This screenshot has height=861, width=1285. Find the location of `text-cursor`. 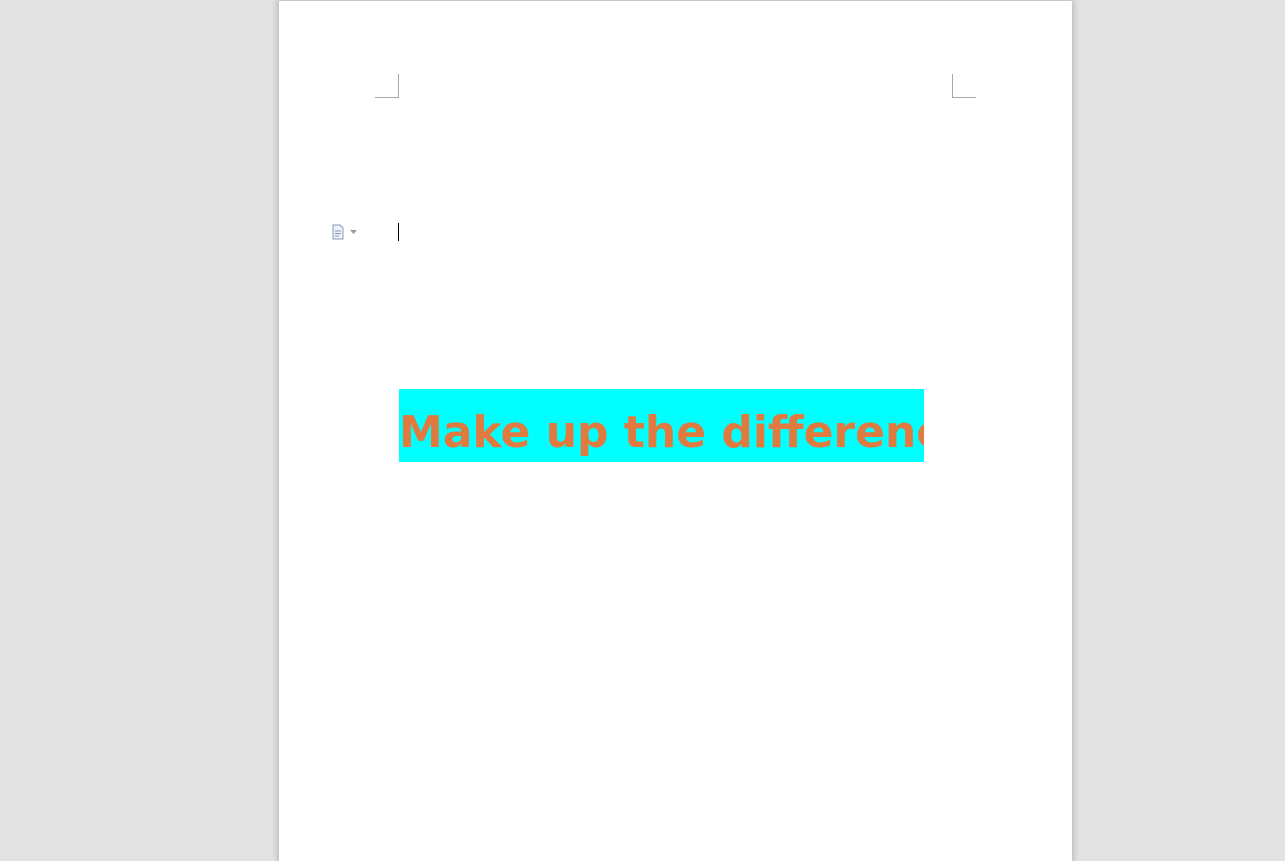

text-cursor is located at coordinates (398, 232).